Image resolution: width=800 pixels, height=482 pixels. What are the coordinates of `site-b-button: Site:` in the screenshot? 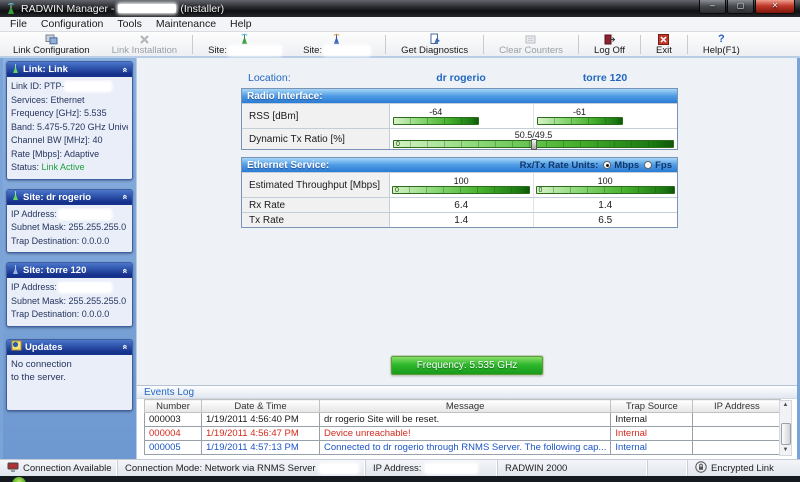 It's located at (336, 44).